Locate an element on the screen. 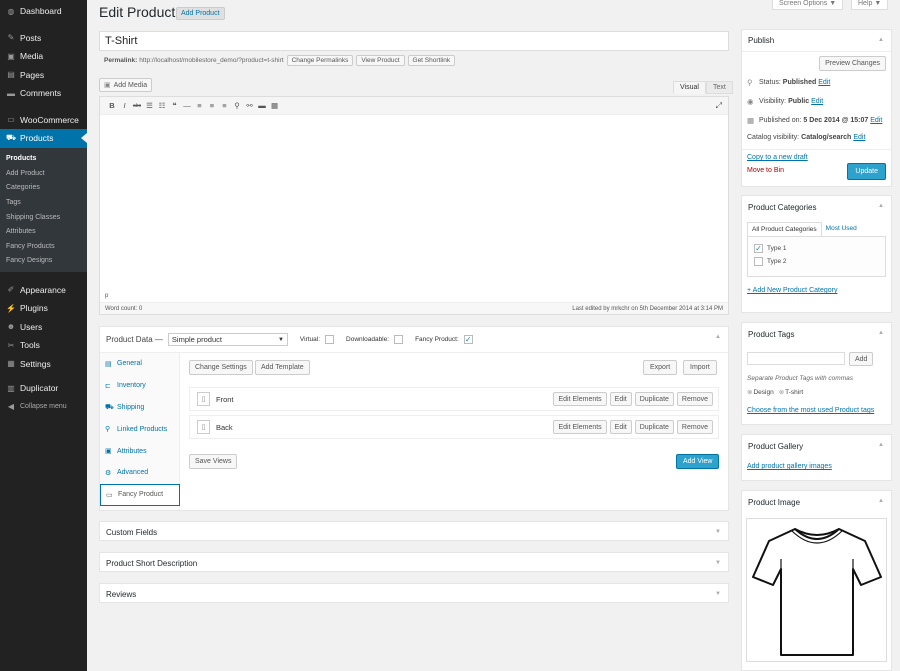 Image resolution: width=900 pixels, height=671 pixels. short-description-box: Product Short Description ▼ is located at coordinates (414, 562).